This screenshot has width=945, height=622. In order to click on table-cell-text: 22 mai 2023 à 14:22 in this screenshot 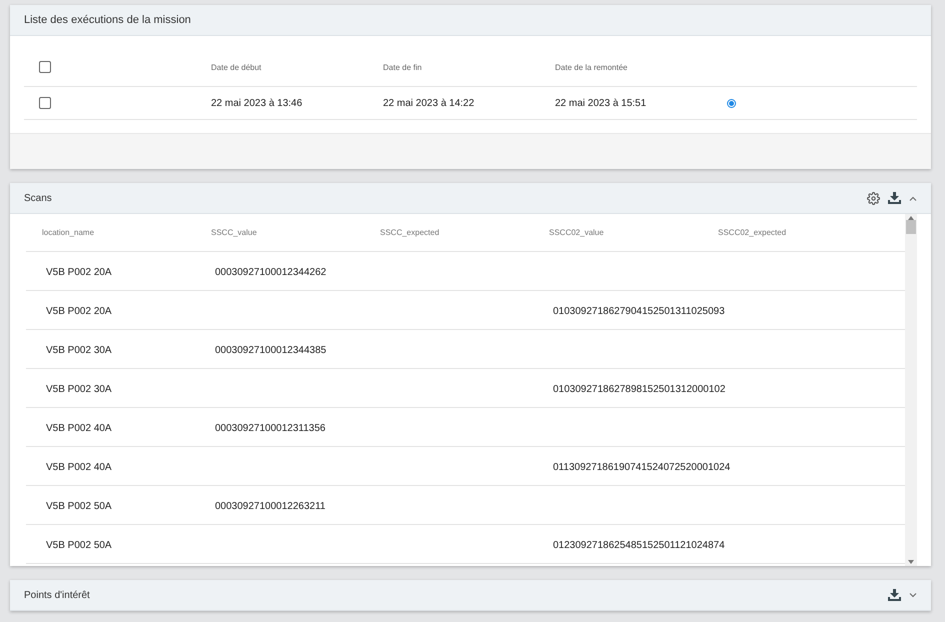, I will do `click(429, 103)`.